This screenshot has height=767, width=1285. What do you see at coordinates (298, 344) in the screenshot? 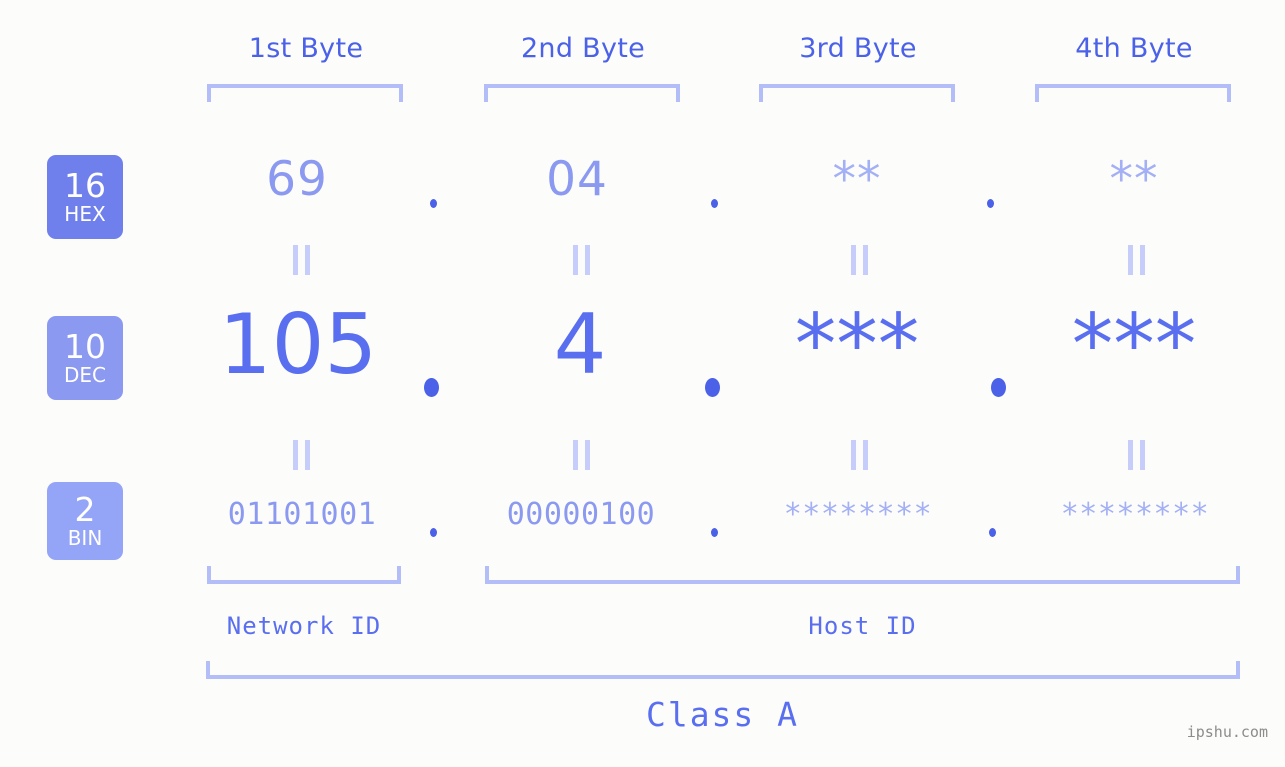
I see `dec-value-byte-1: 105` at bounding box center [298, 344].